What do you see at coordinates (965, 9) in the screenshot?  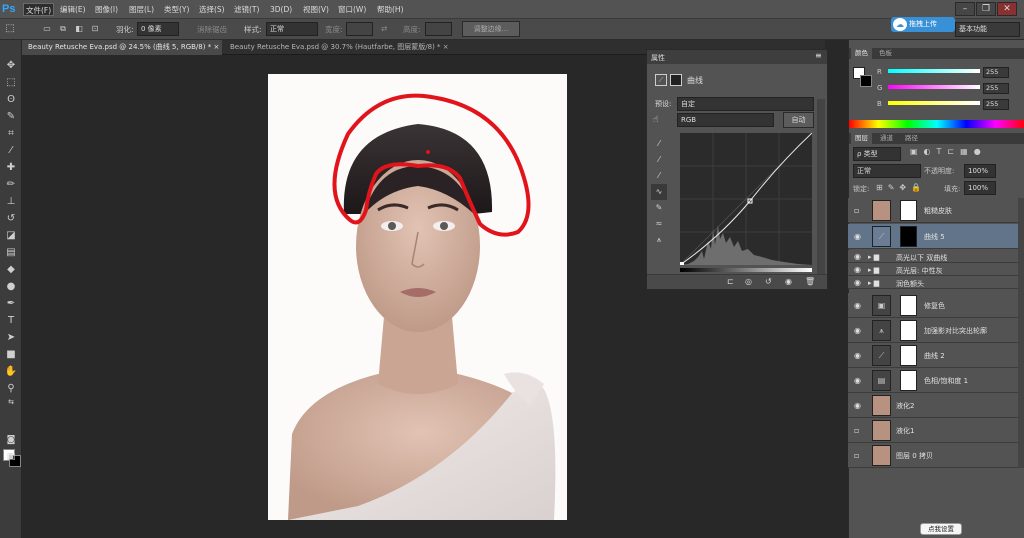 I see `minimize-button: –` at bounding box center [965, 9].